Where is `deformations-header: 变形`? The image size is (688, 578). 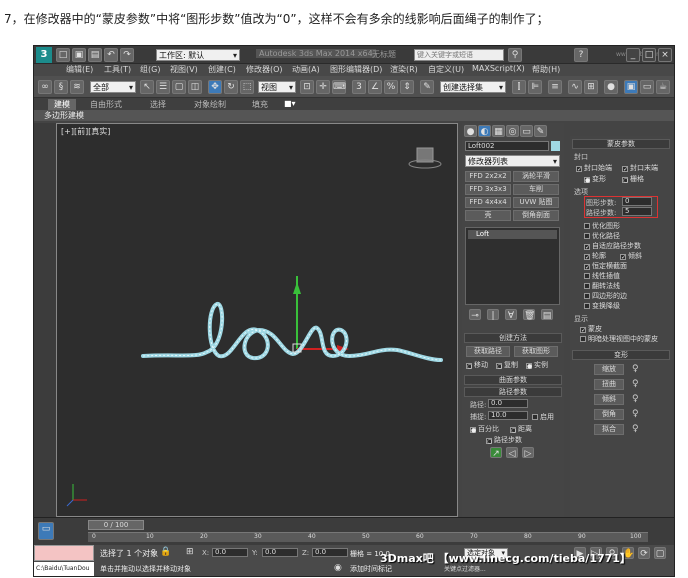
deformations-header: 变形 is located at coordinates (621, 355).